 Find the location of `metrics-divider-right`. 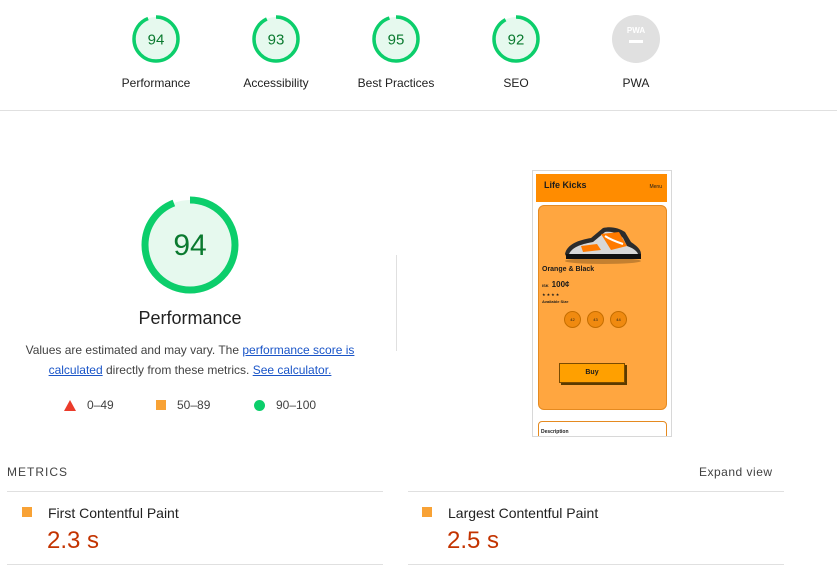

metrics-divider-right is located at coordinates (596, 491).